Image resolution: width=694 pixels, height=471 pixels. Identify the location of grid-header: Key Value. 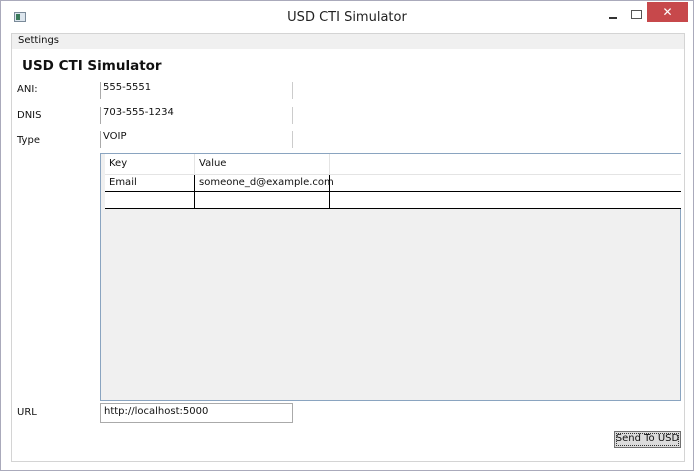
(393, 164).